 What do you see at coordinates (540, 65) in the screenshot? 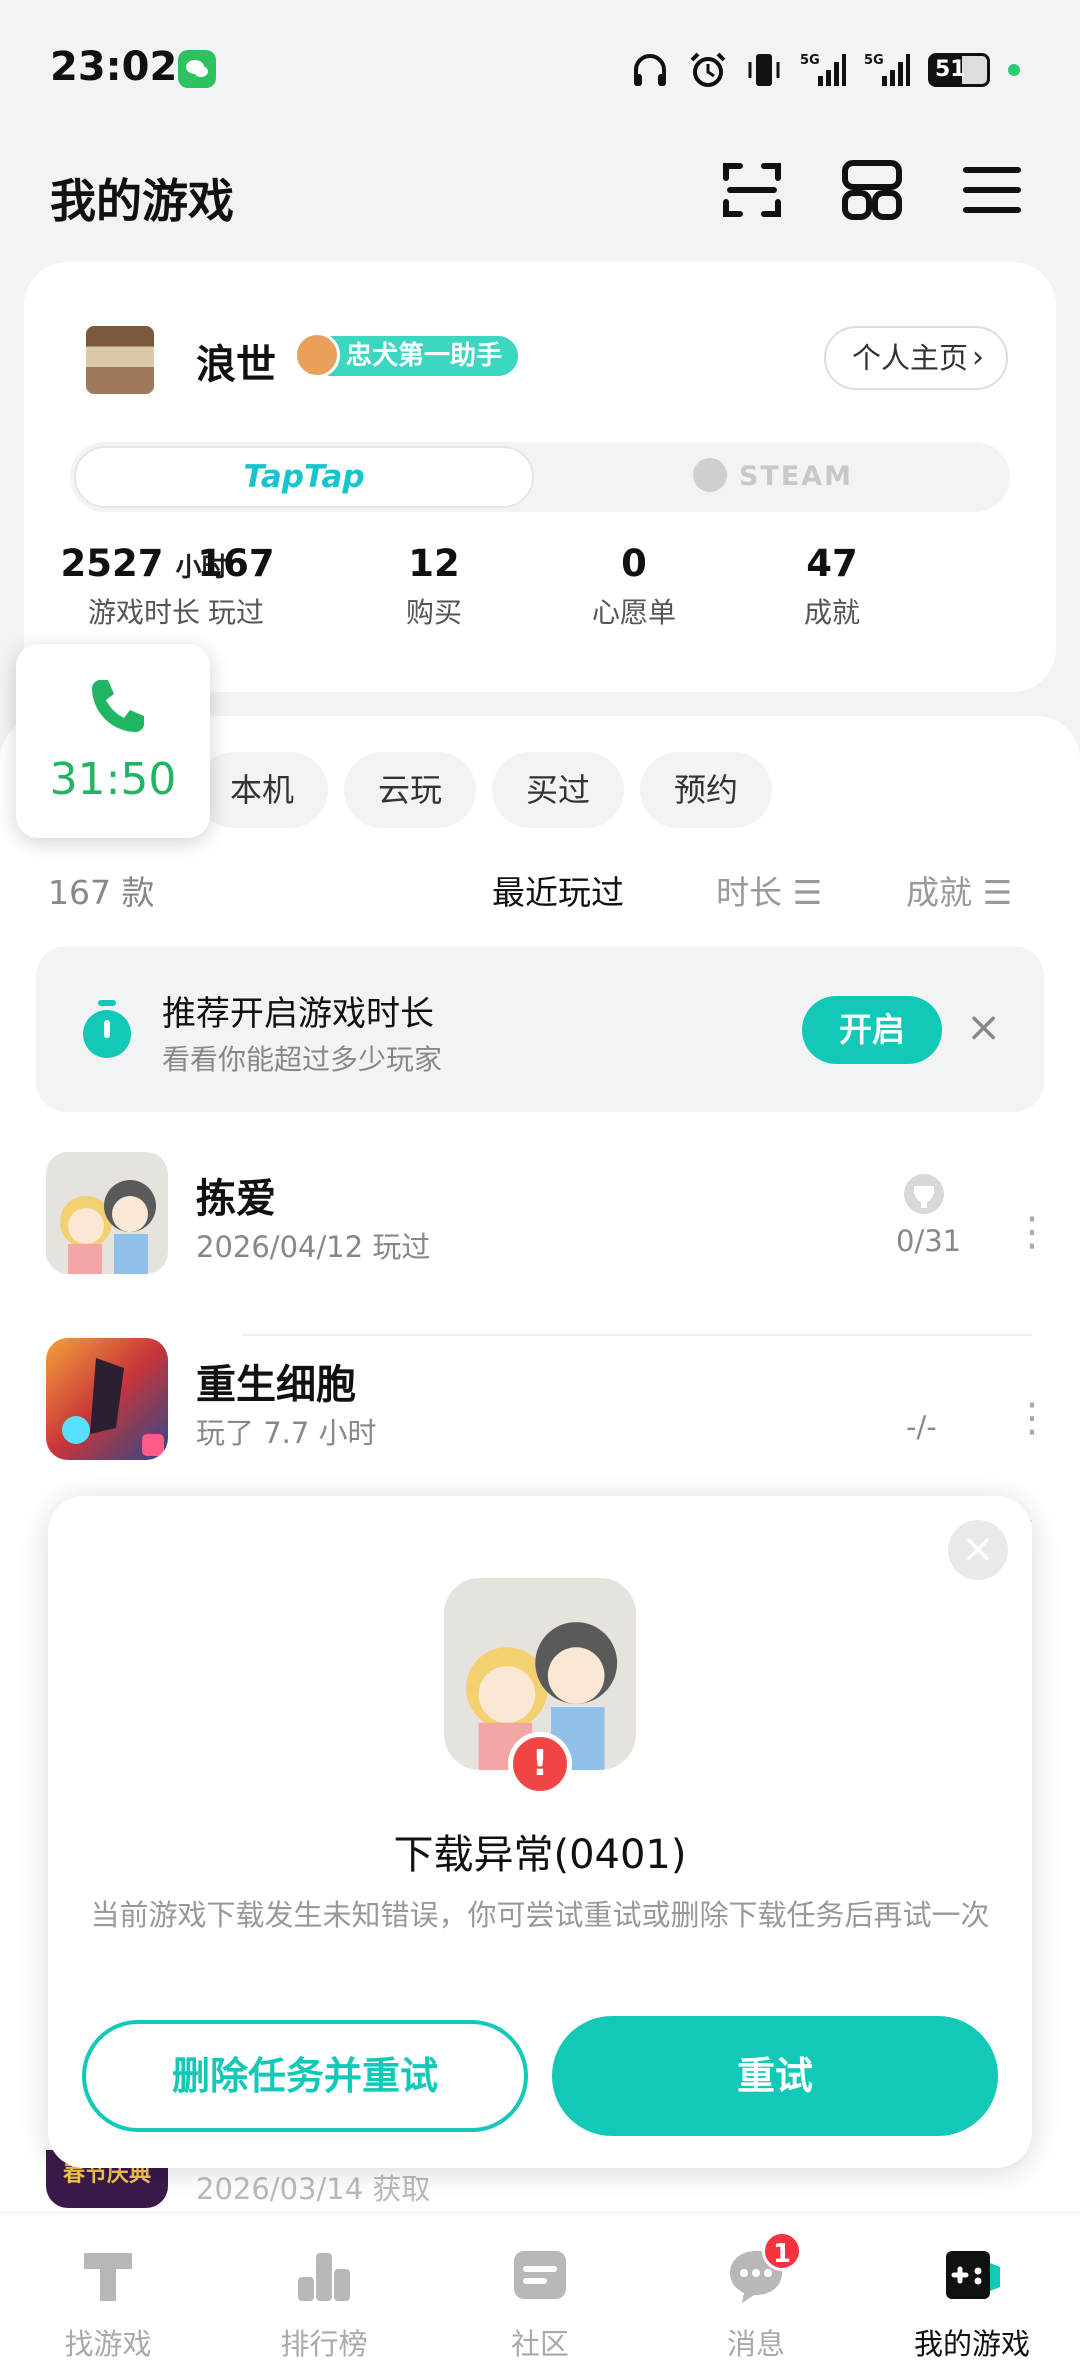
I see `status-bar: 23:02 5G 5G 51` at bounding box center [540, 65].